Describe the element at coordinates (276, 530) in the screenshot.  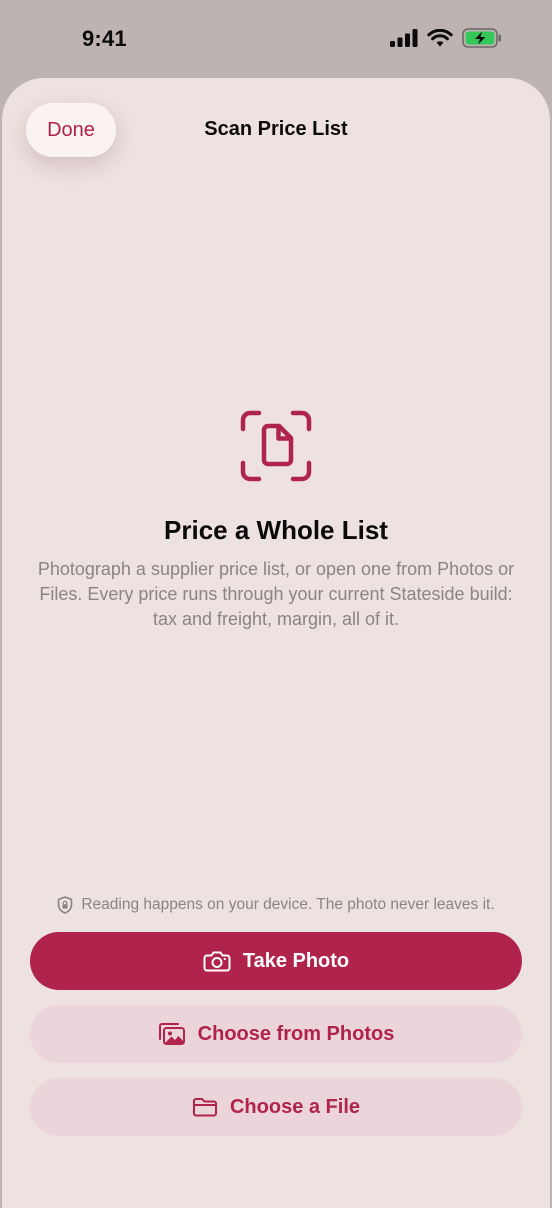
I see `hero-title: Price a Whole List` at that location.